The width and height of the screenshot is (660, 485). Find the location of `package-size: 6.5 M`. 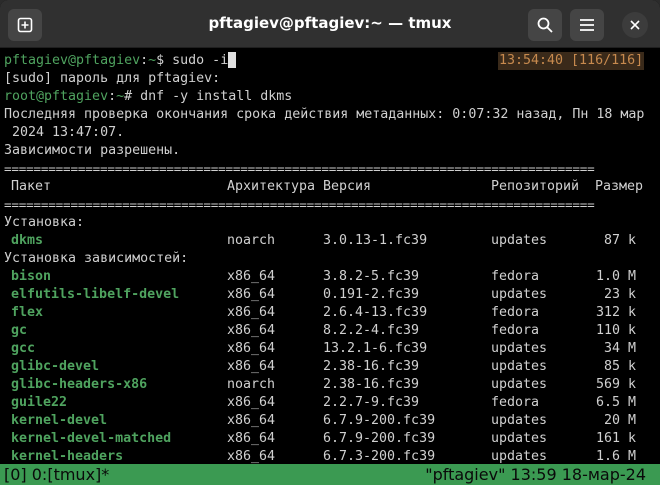

package-size: 6.5 M is located at coordinates (615, 402).